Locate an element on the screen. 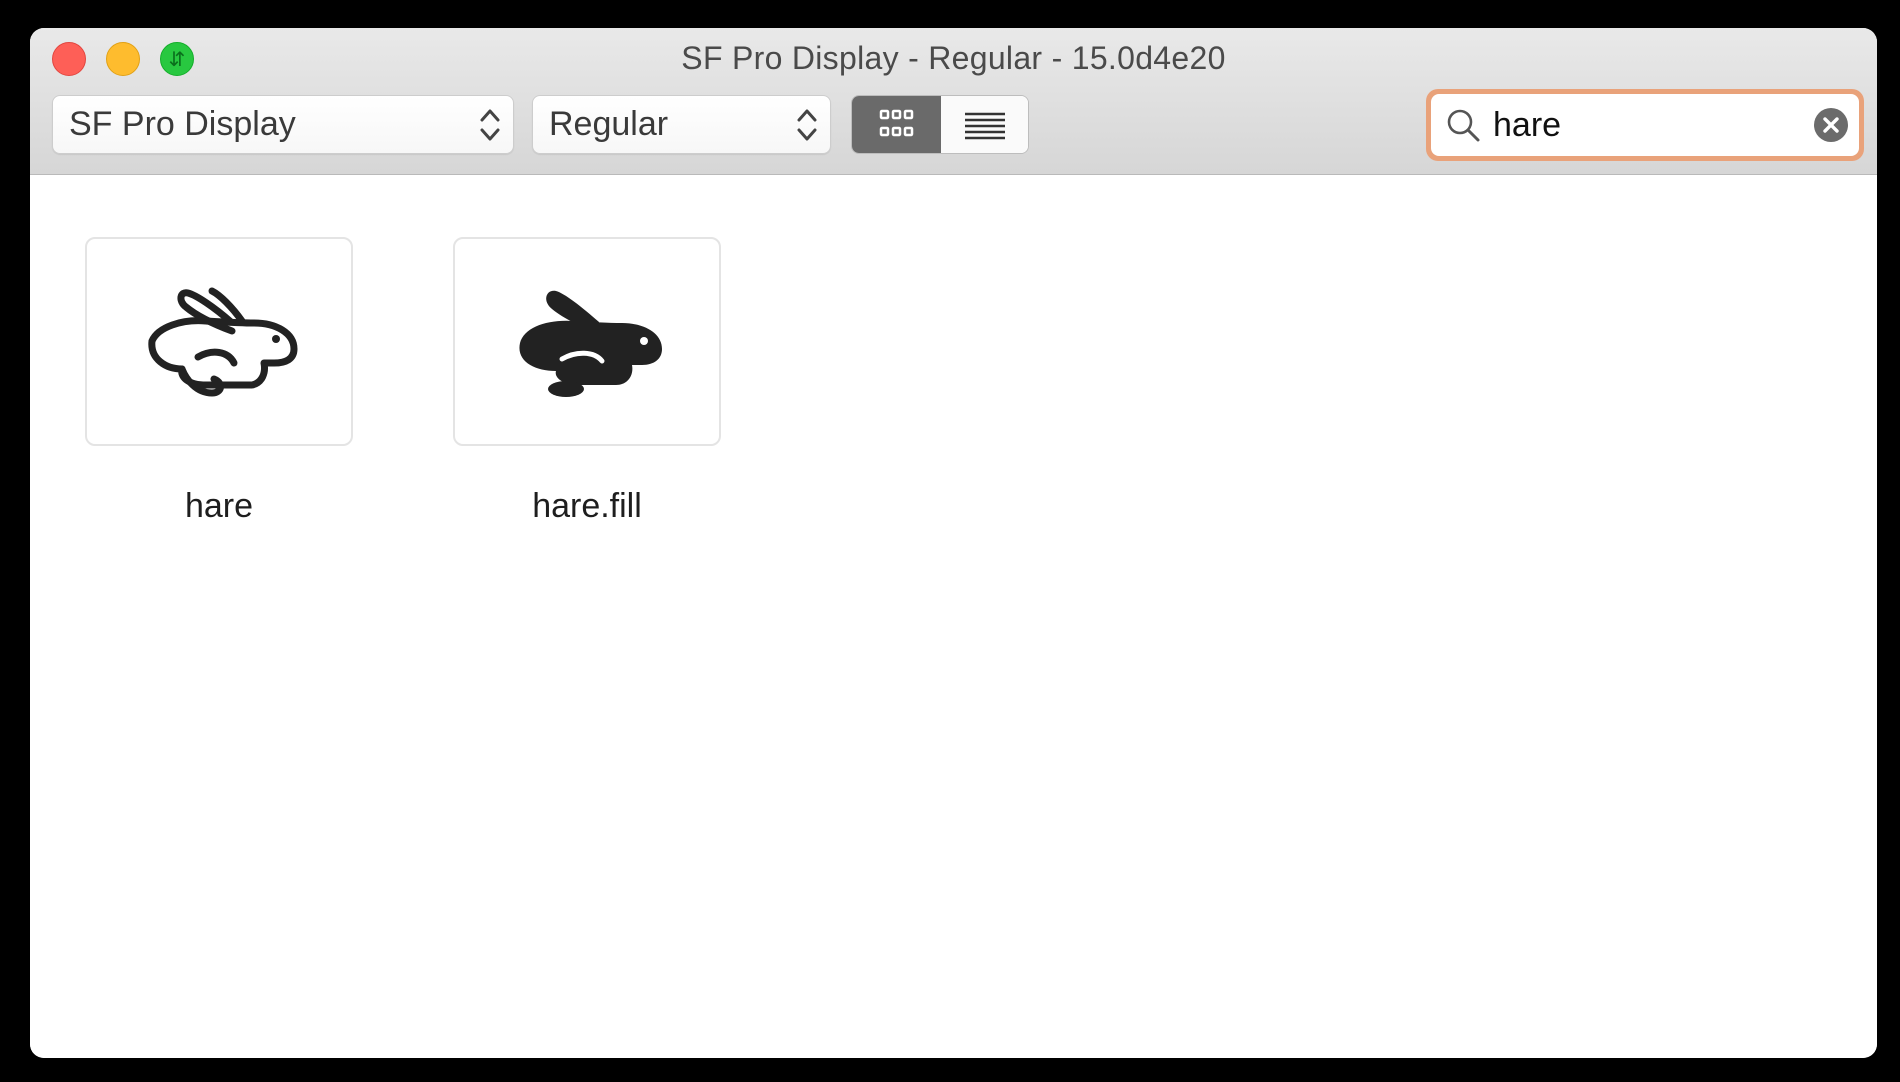 Image resolution: width=1900 pixels, height=1082 pixels. grid-view-icon is located at coordinates (896, 123).